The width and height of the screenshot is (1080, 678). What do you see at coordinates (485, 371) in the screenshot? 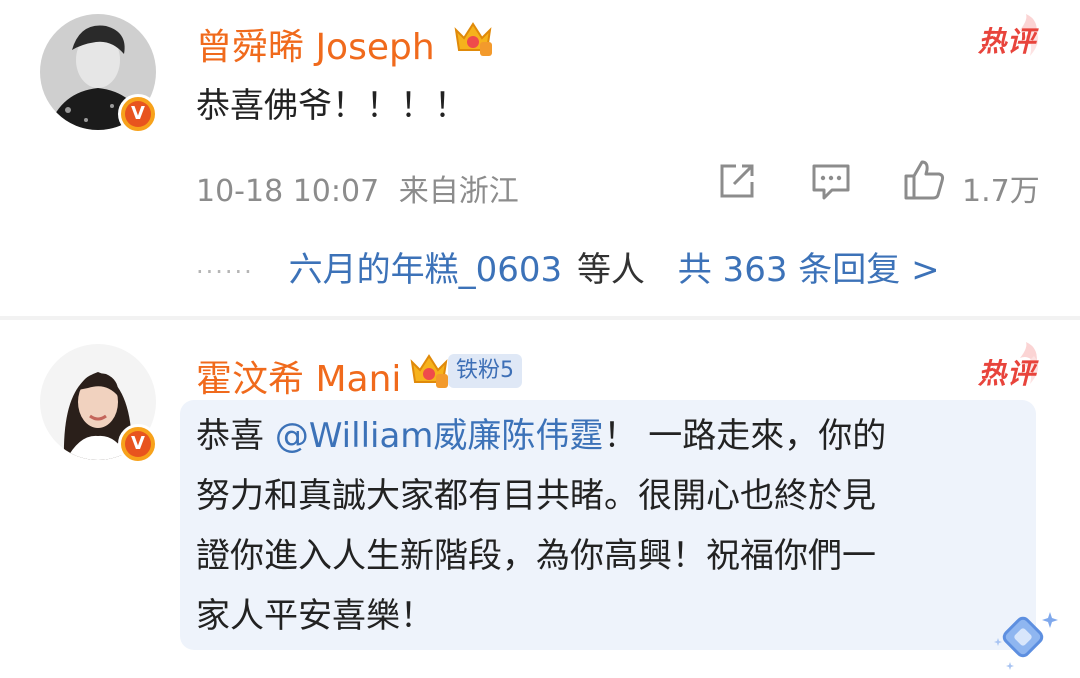
I see `fan-badge: 铁粉5` at bounding box center [485, 371].